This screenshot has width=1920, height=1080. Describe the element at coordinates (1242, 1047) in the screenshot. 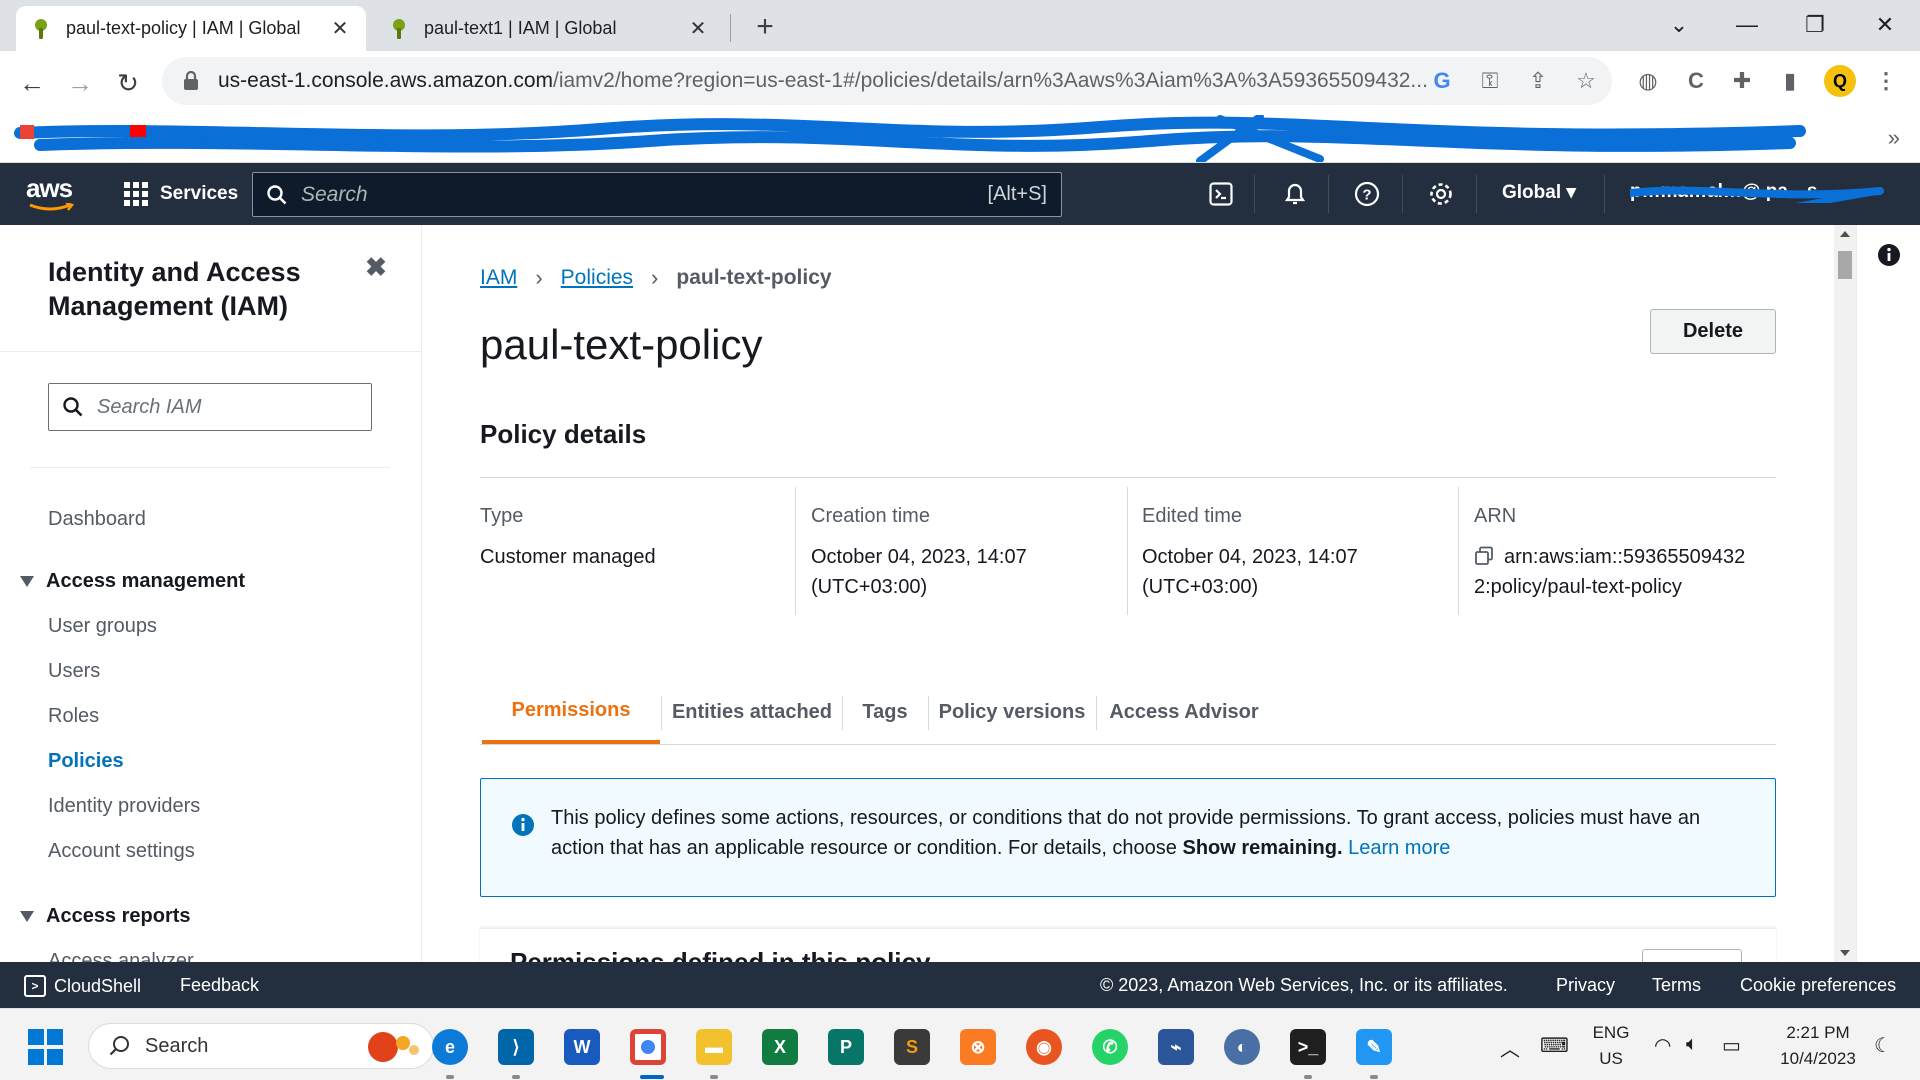

I see `network-app-icon: ◐` at that location.